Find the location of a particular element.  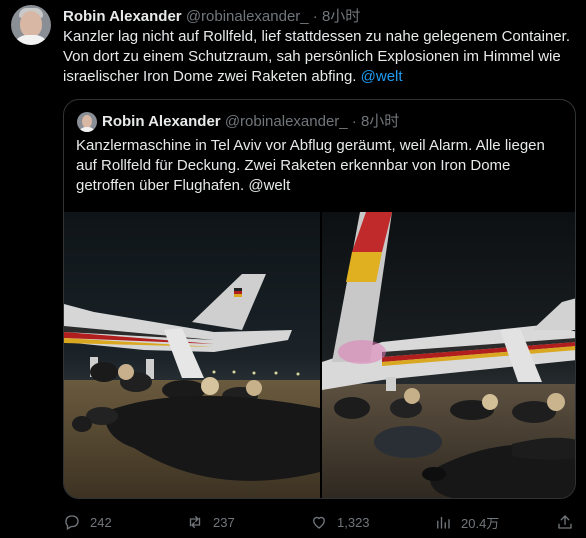

avatar-shirt is located at coordinates (31, 40).